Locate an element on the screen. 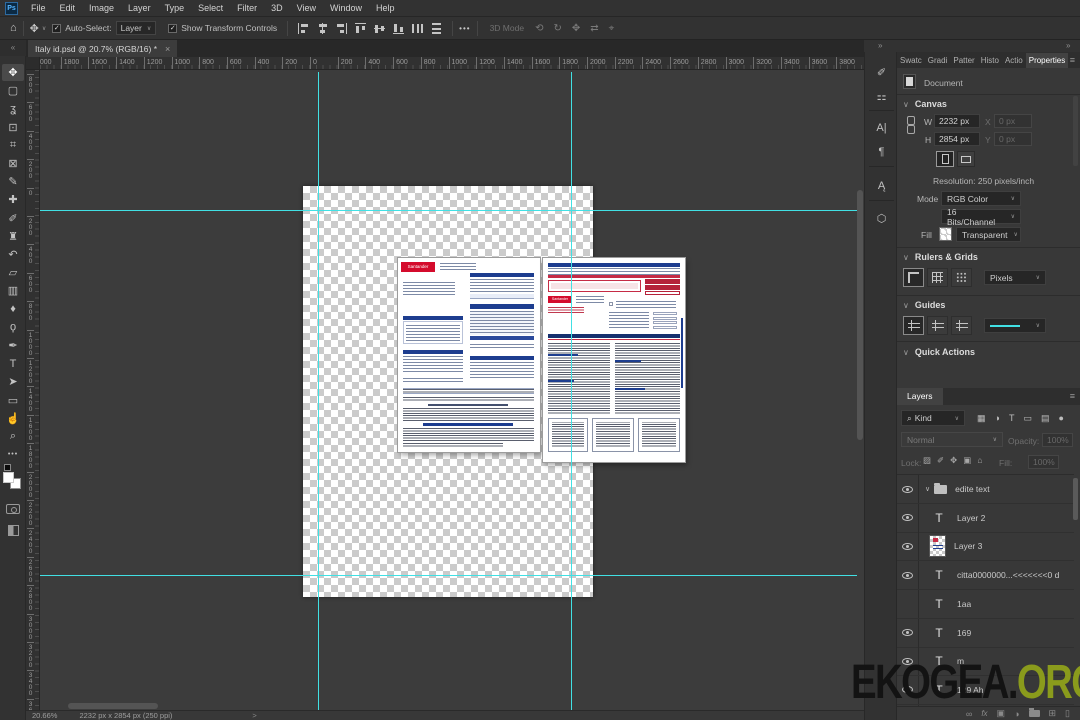 The width and height of the screenshot is (1080, 720). tab-patter: Patter is located at coordinates (963, 60).